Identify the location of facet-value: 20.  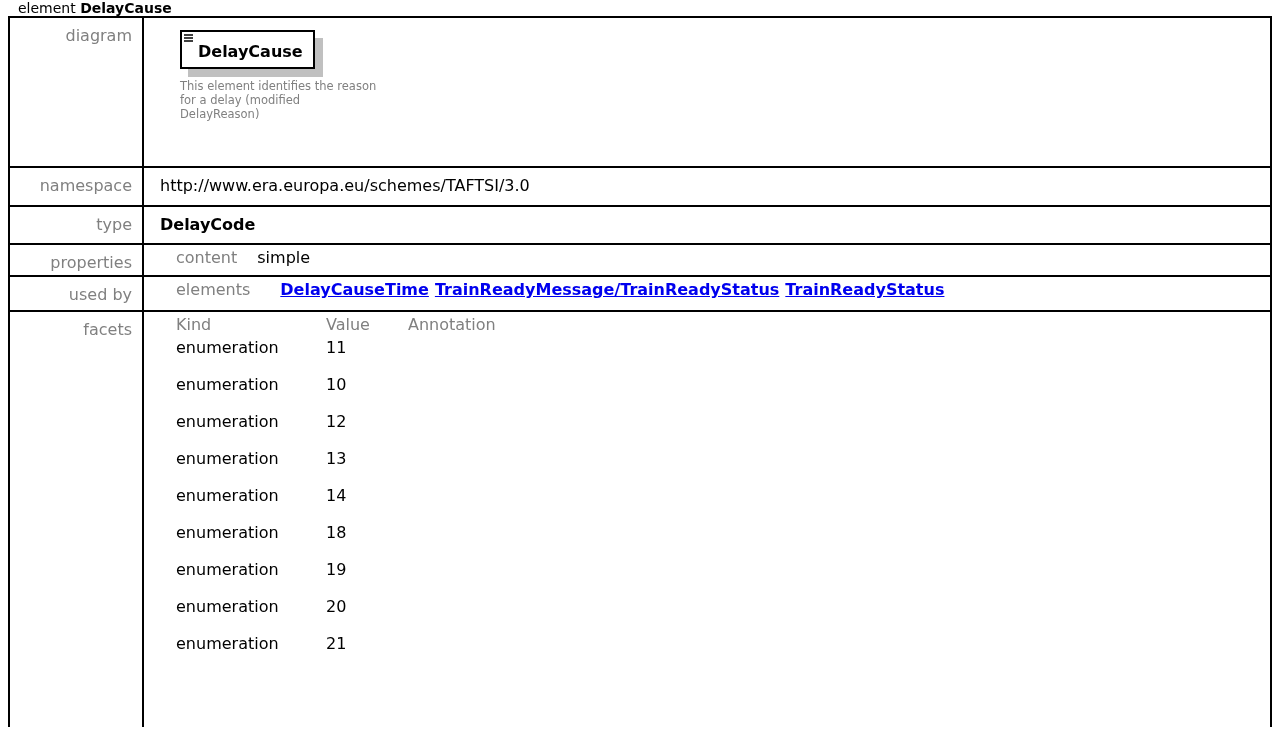
(337, 606).